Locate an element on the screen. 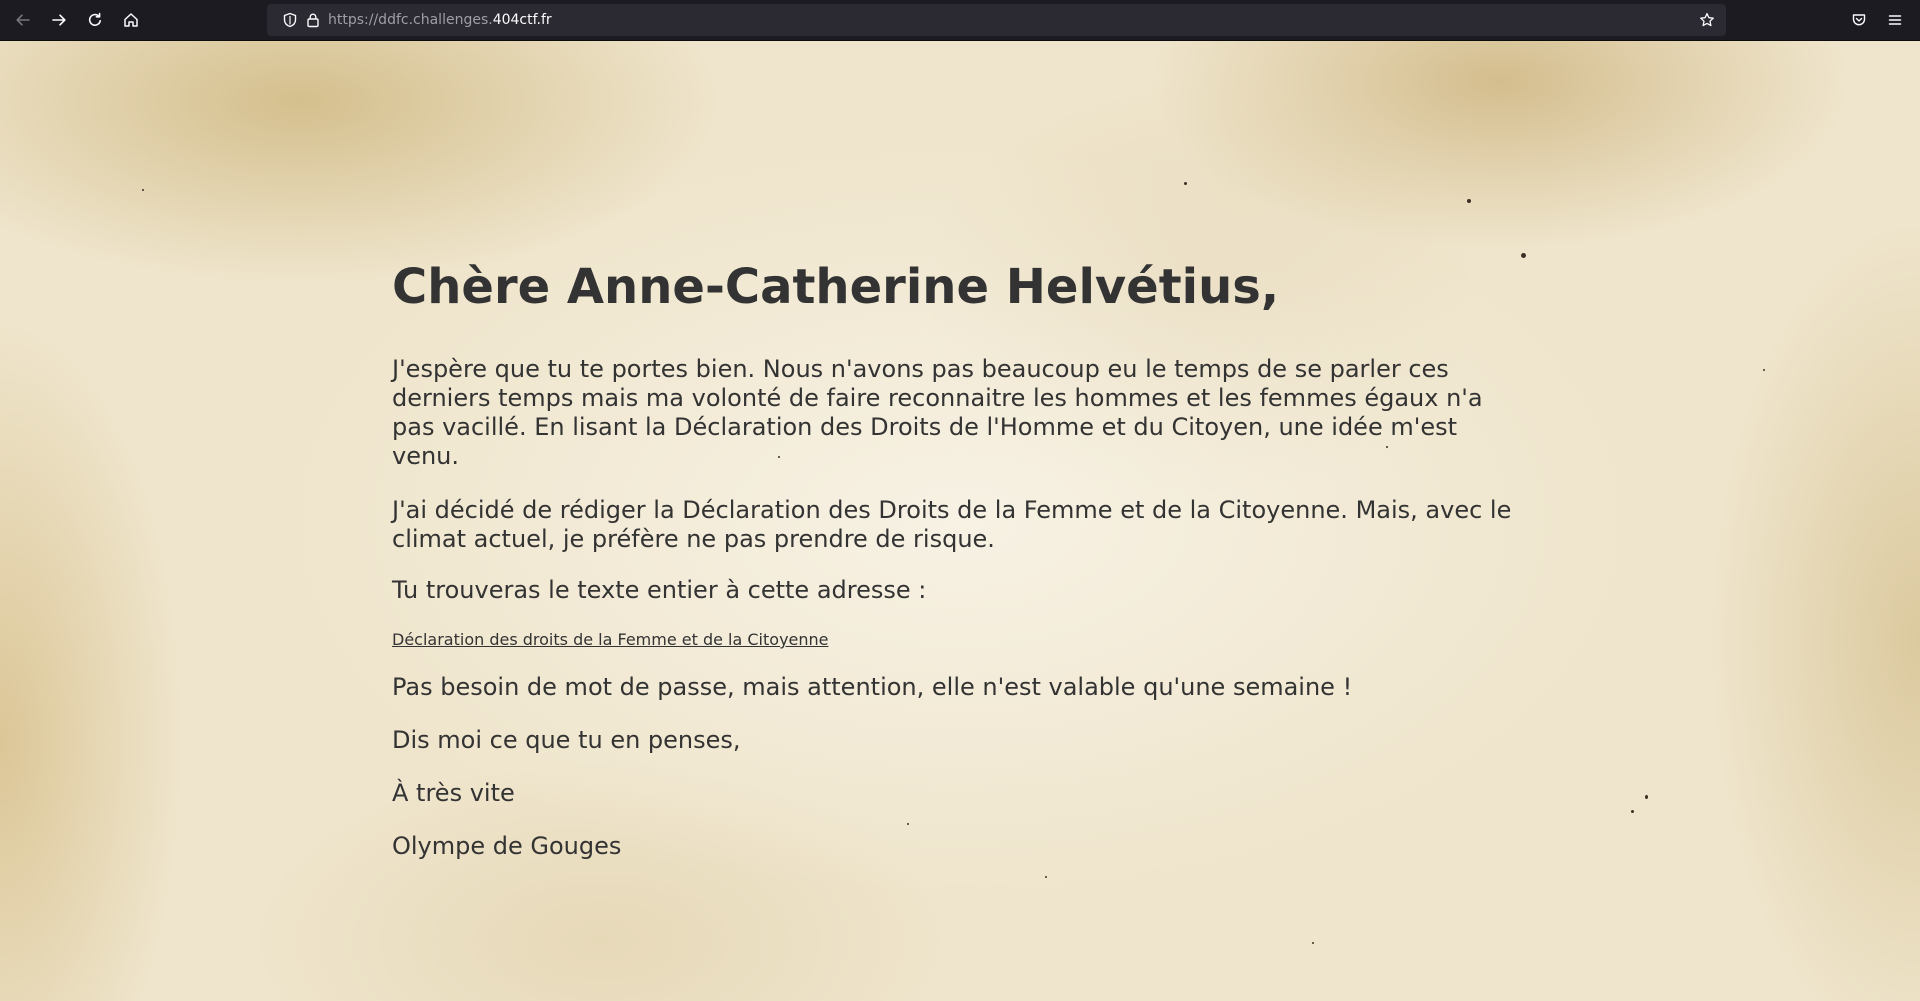  star-icon is located at coordinates (1707, 20).